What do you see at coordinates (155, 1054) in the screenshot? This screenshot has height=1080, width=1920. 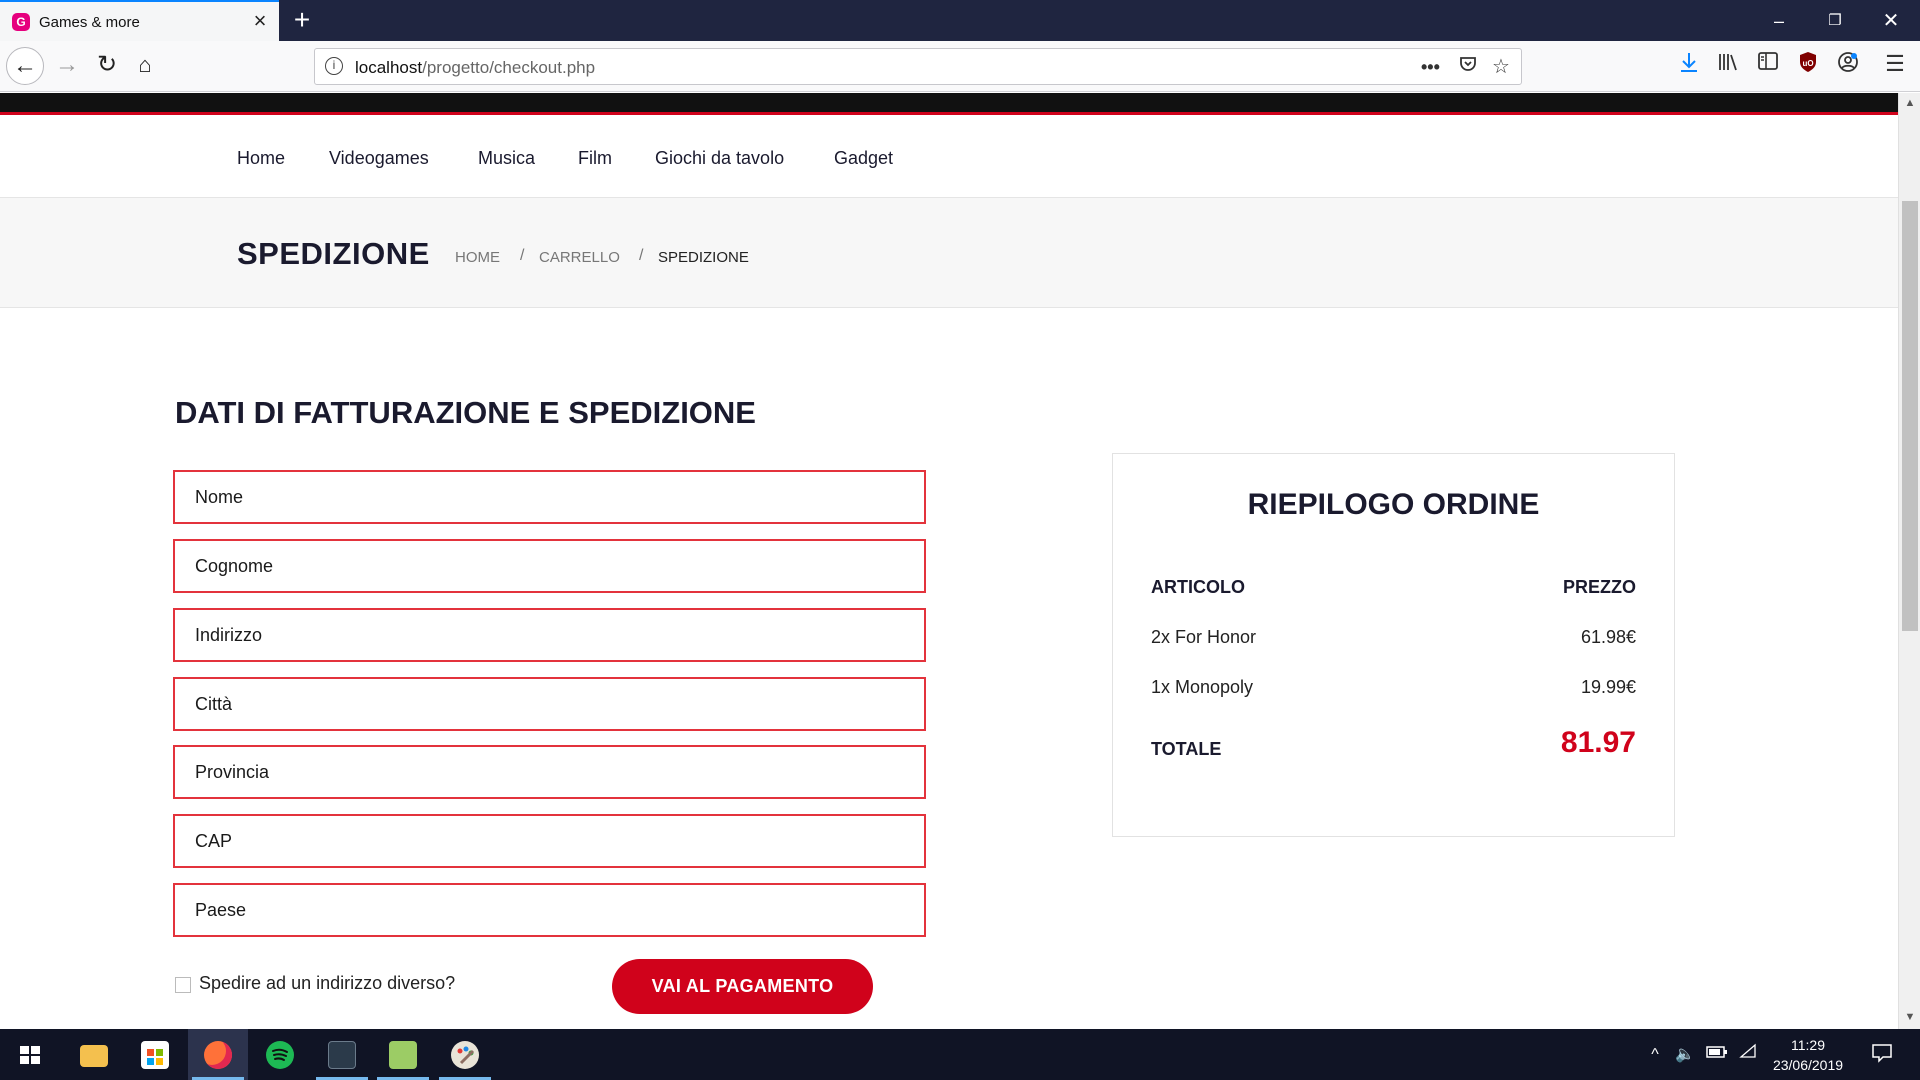 I see `store-icon` at bounding box center [155, 1054].